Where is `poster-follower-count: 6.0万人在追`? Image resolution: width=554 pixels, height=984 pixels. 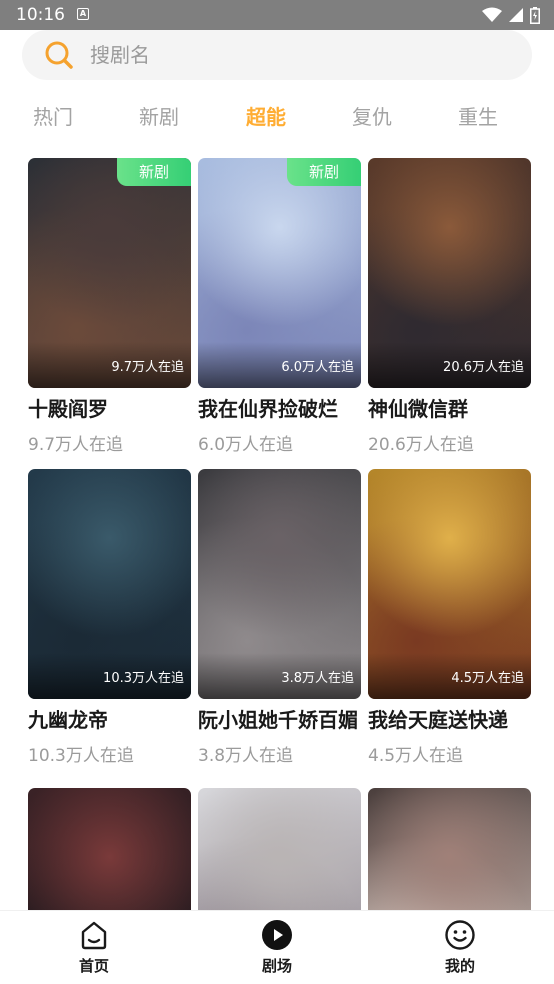
poster-follower-count: 6.0万人在追 is located at coordinates (317, 367).